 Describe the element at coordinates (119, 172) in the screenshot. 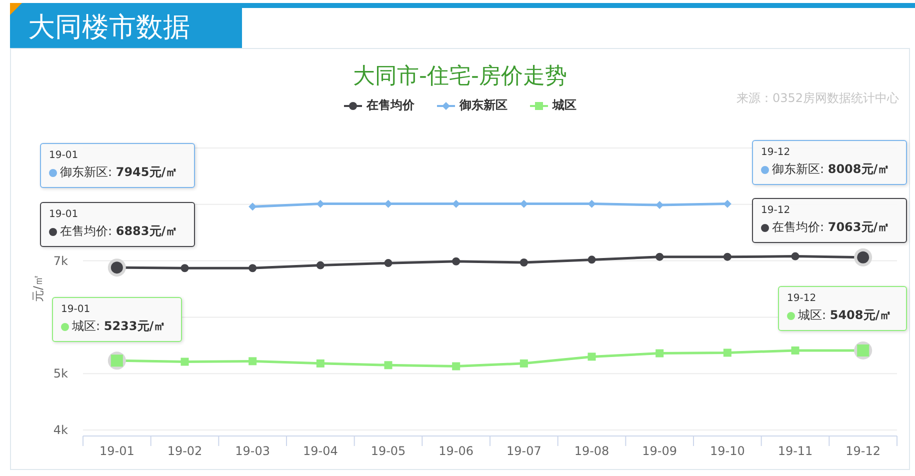

I see `tooltip-text: 御东新区: 7945元/㎡` at that location.